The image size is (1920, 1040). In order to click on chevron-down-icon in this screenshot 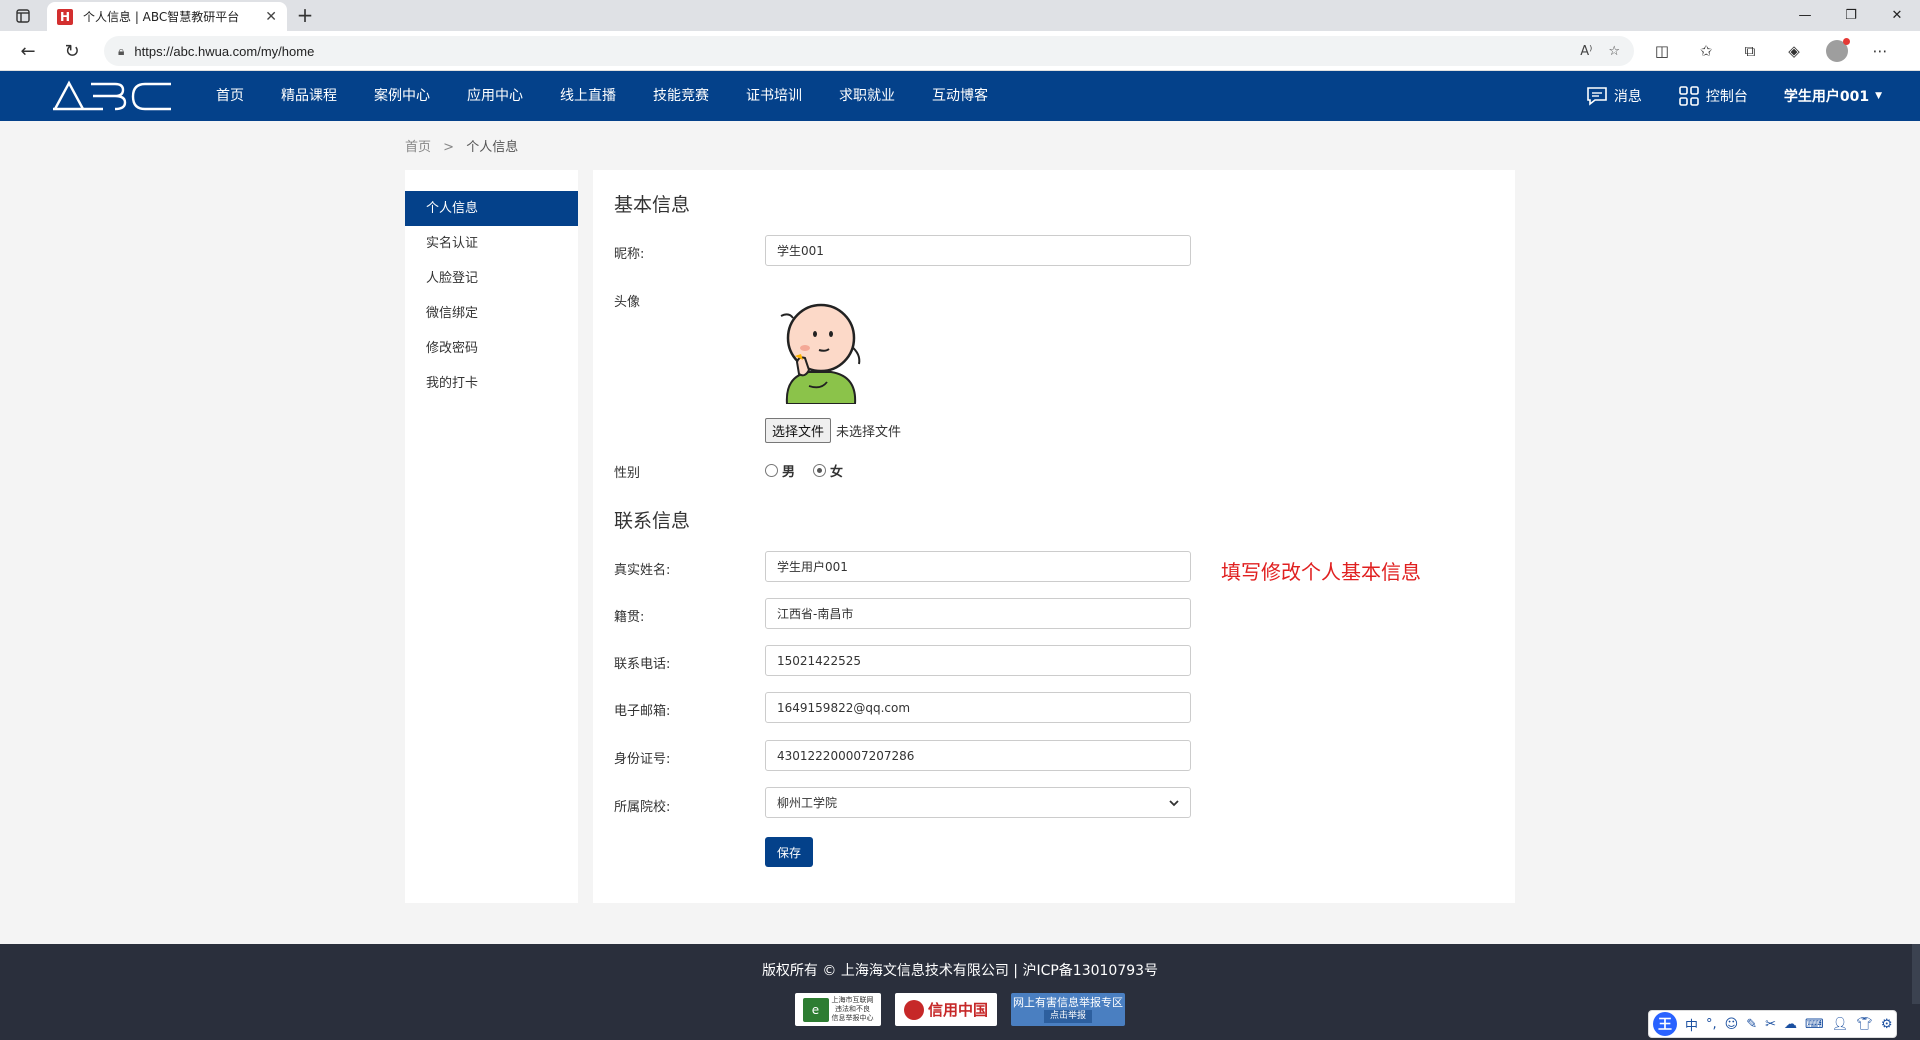, I will do `click(1174, 803)`.